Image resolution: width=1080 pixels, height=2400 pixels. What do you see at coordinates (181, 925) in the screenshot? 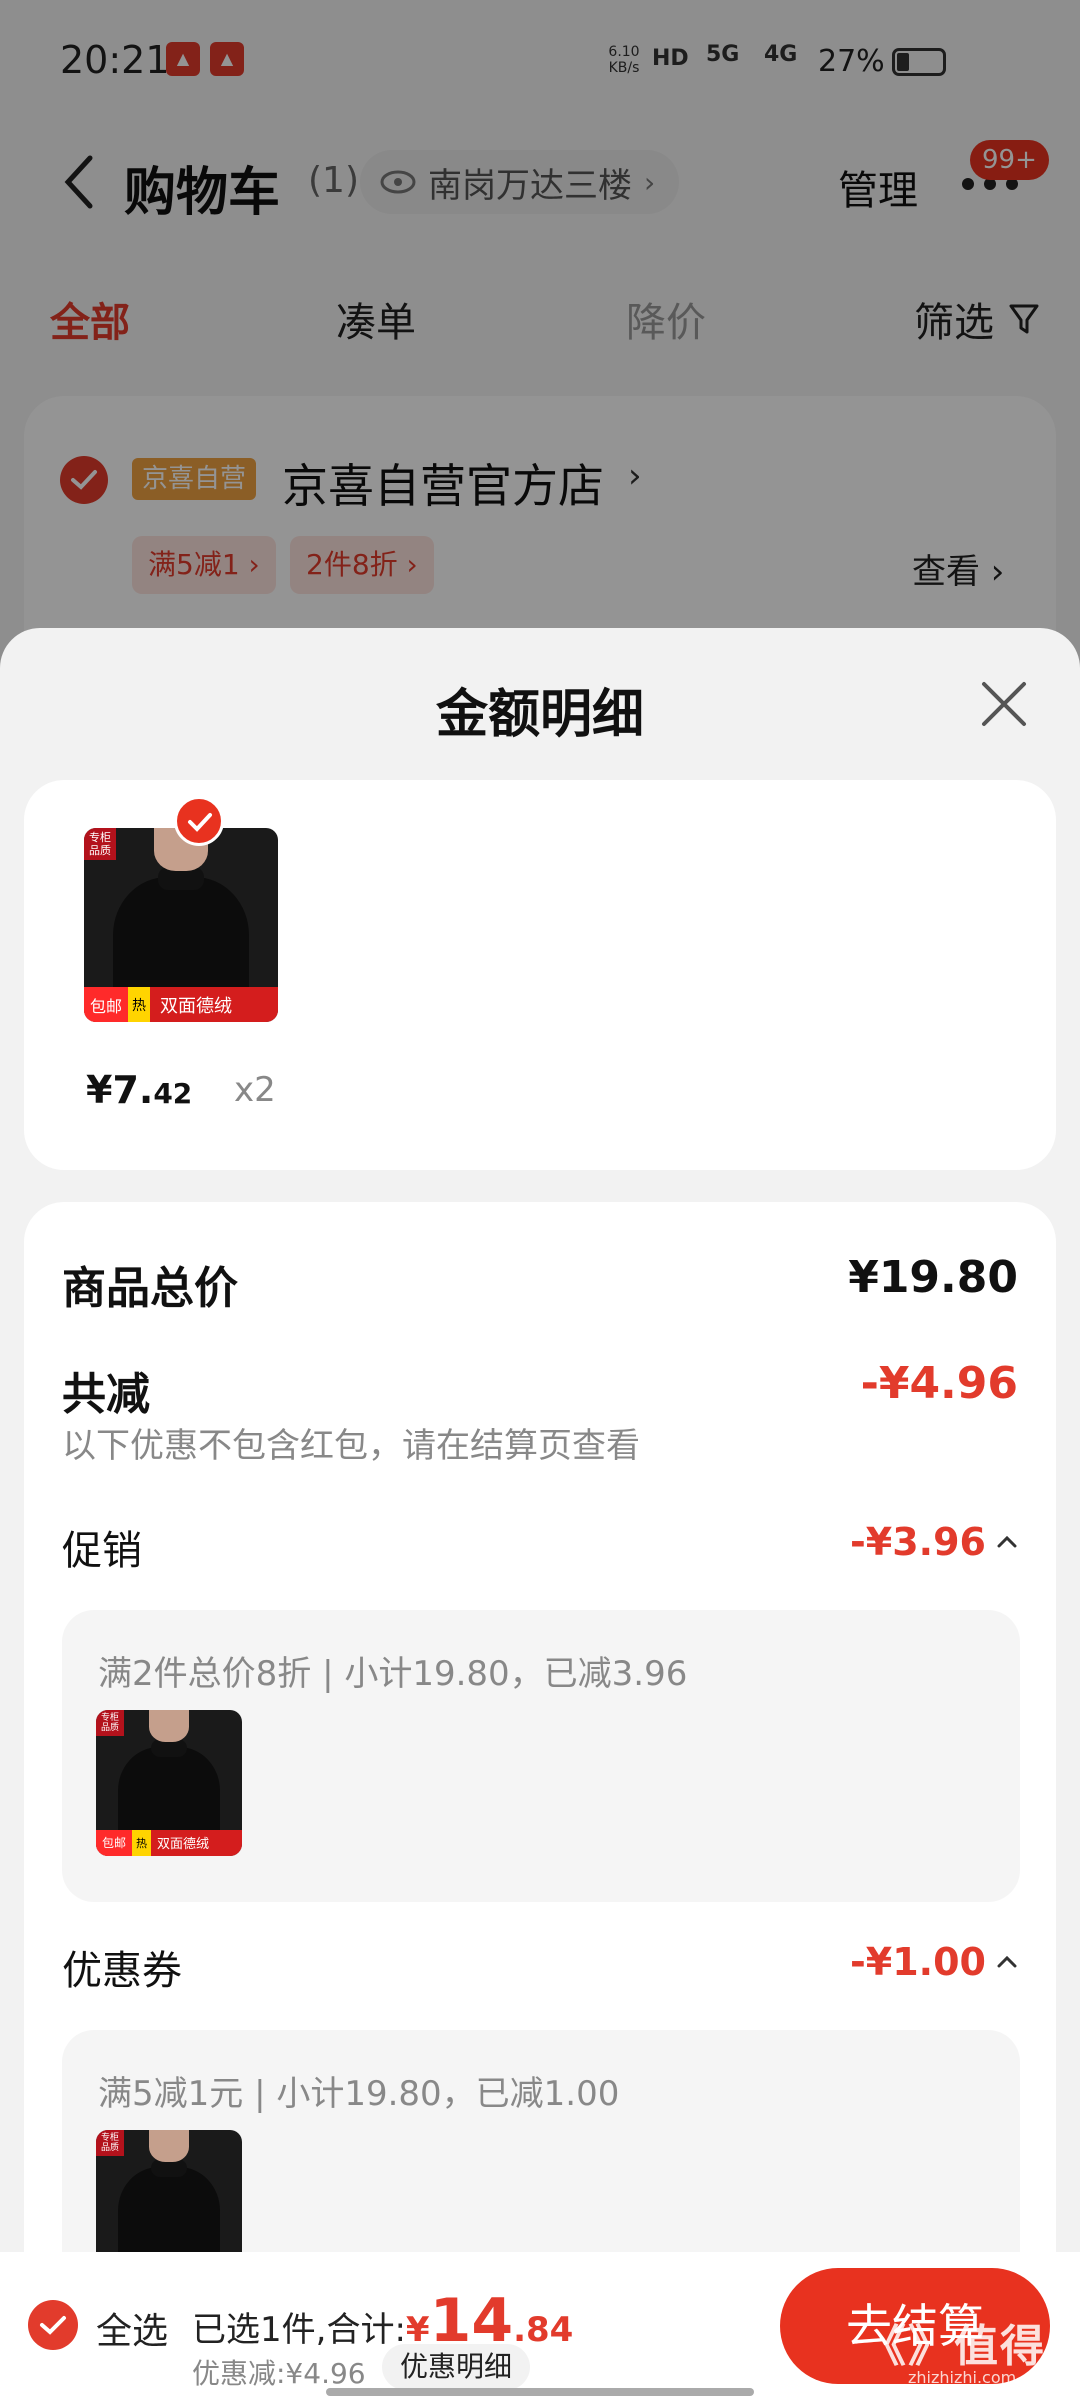
I see `product-thumbnail: 专柜 品质 包邮 热 双面德绒` at bounding box center [181, 925].